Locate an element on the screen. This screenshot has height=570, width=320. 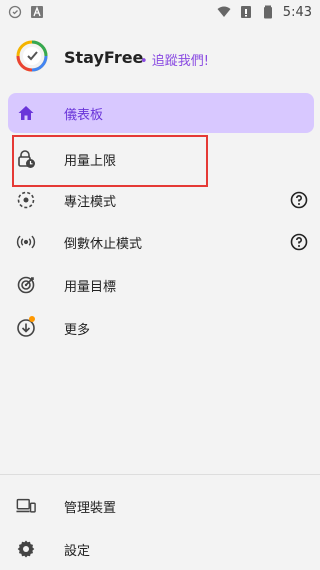
menu-item-label: 更多 is located at coordinates (77, 330).